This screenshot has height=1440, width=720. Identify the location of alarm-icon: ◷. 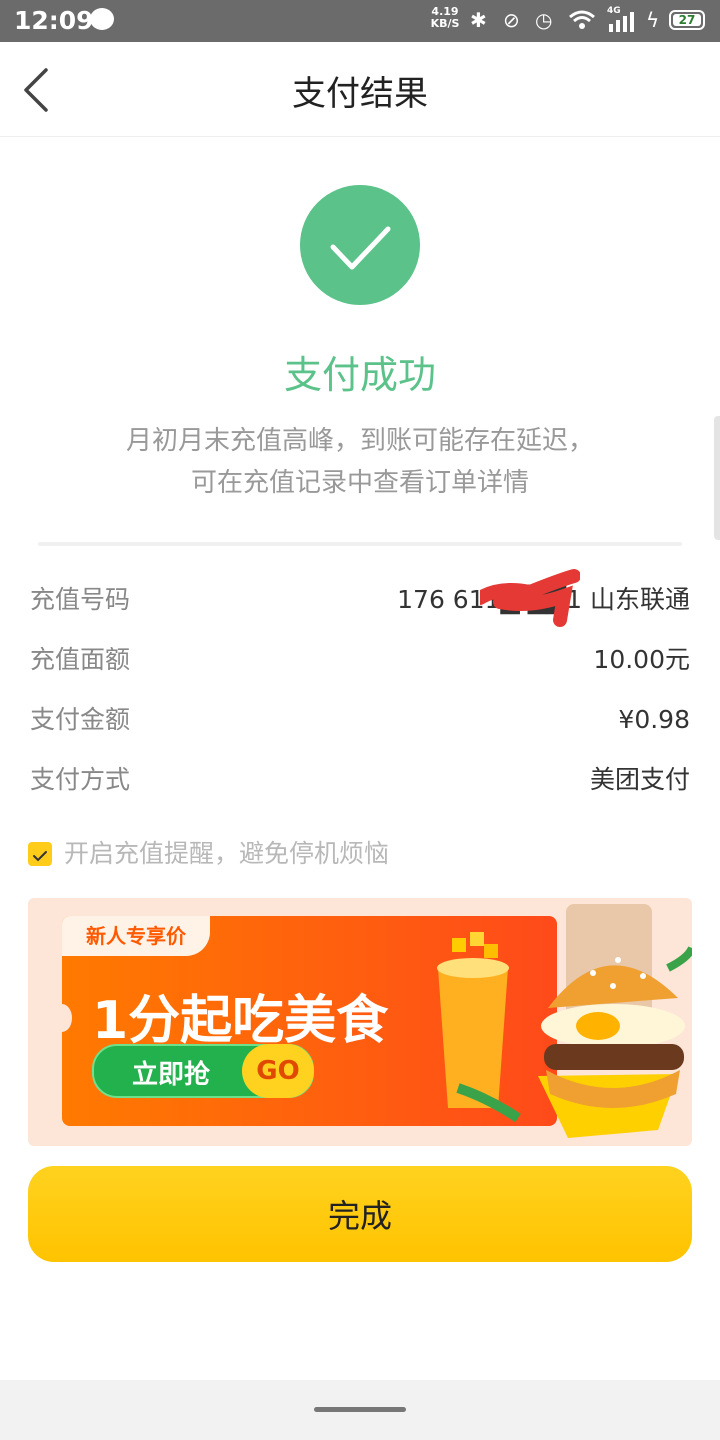
(544, 20).